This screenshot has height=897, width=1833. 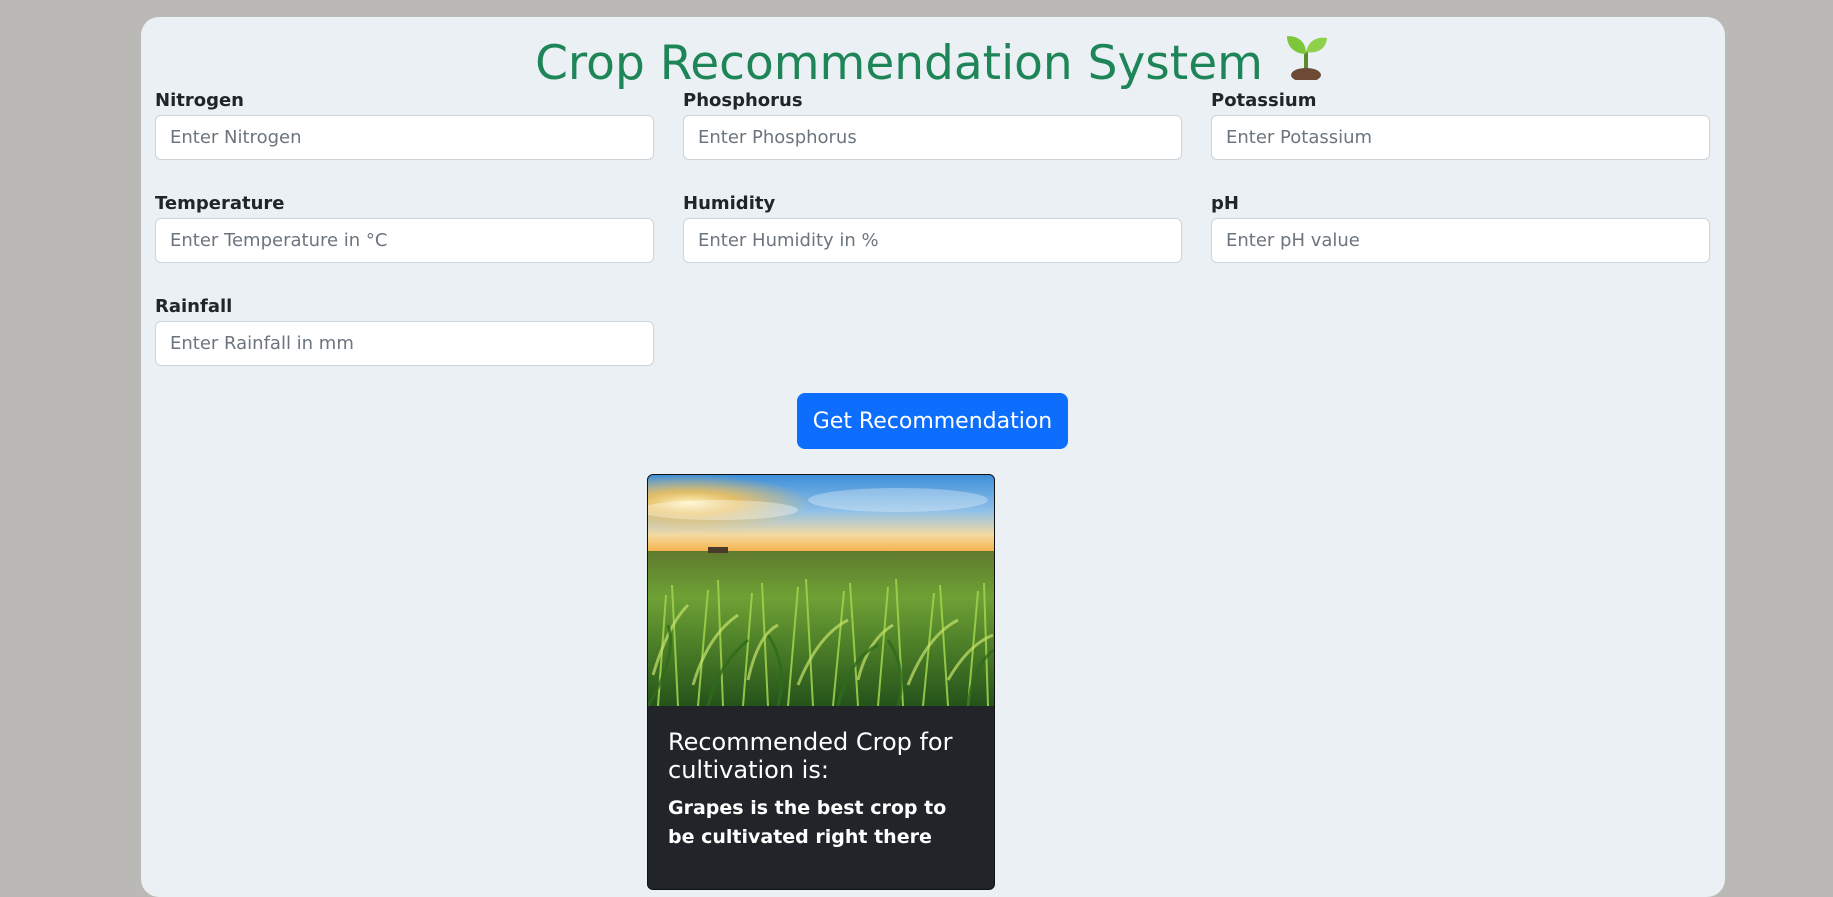 I want to click on get-recommendation-button: Get Recommendation, so click(x=932, y=421).